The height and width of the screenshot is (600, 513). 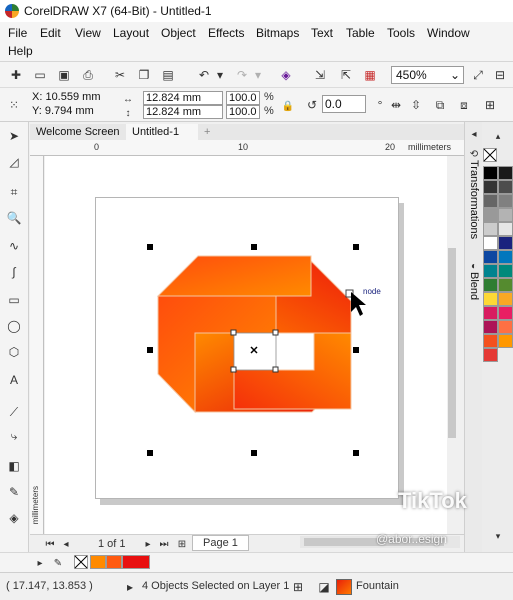 I want to click on scale-y-field: 100.0, so click(x=243, y=112).